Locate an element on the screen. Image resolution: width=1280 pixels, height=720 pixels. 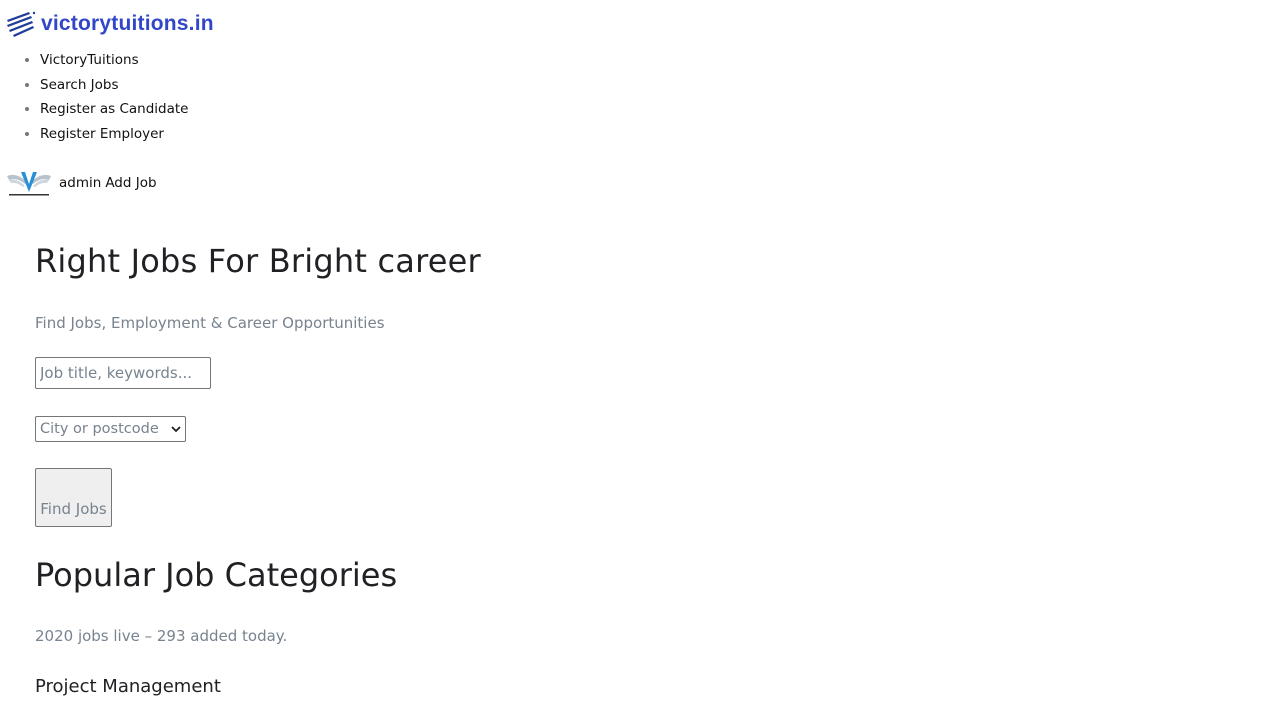
logo-text: victorytuitions.in is located at coordinates (127, 23).